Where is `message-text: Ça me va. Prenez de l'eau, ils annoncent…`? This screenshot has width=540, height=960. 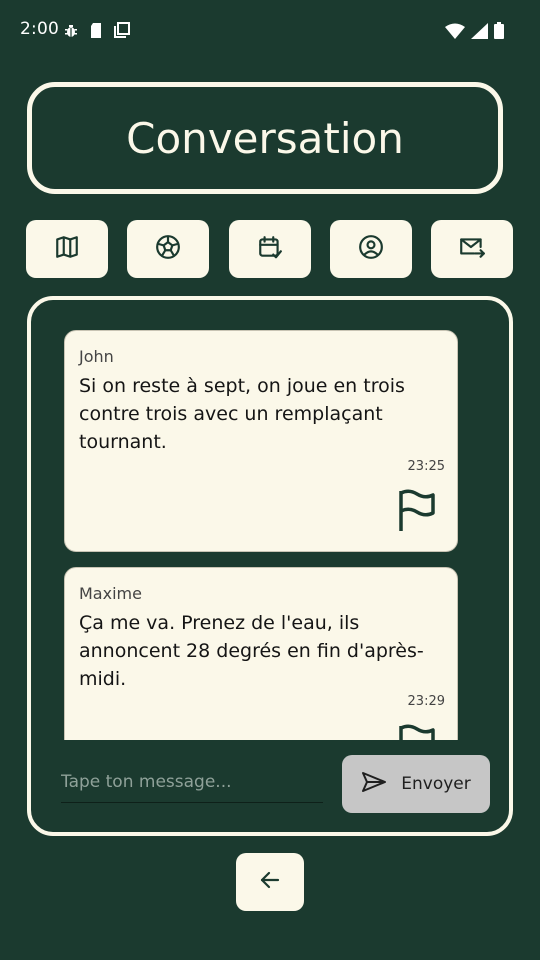 message-text: Ça me va. Prenez de l'eau, ils annoncent… is located at coordinates (251, 651).